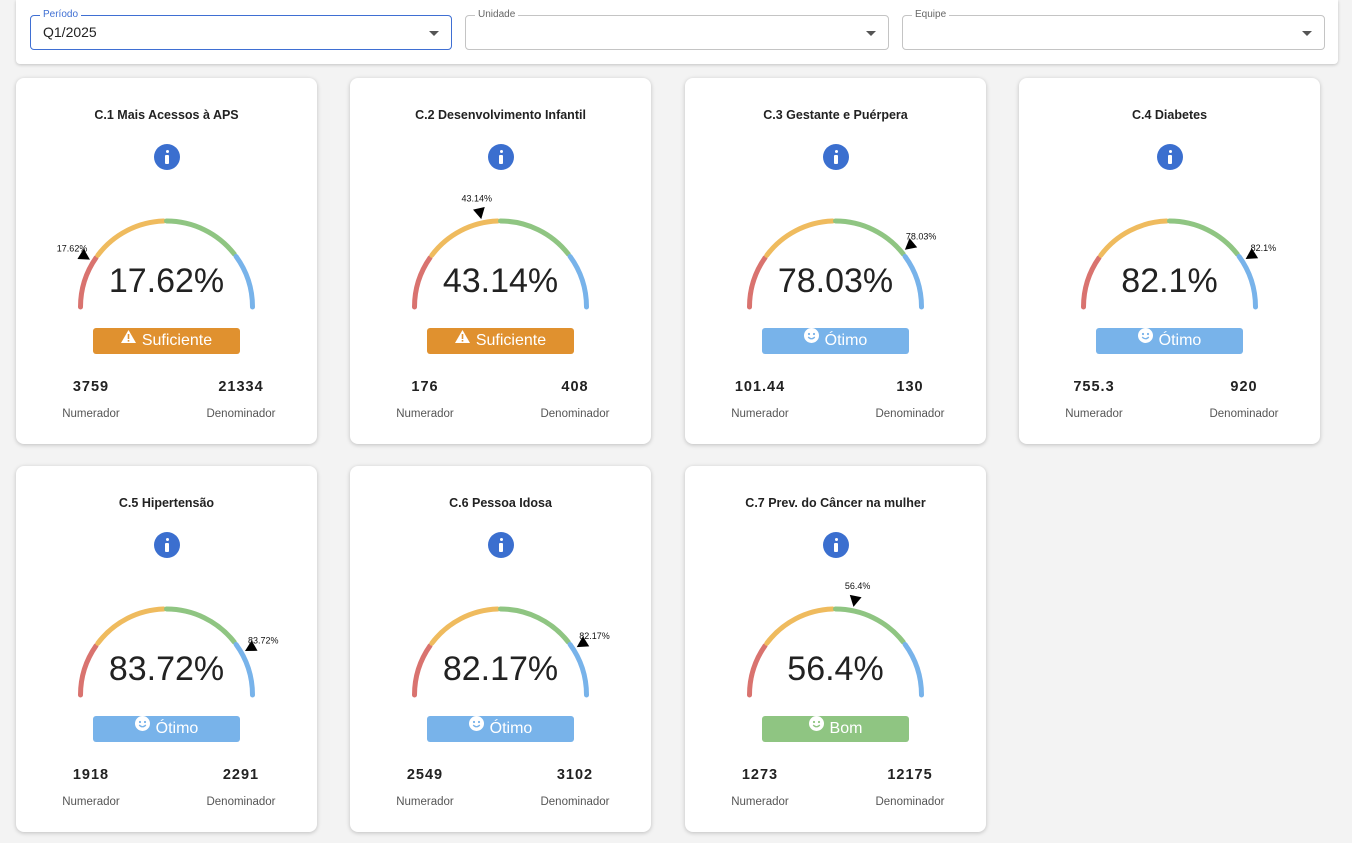 The width and height of the screenshot is (1352, 843). I want to click on numerator-value: 755.3, so click(1094, 387).